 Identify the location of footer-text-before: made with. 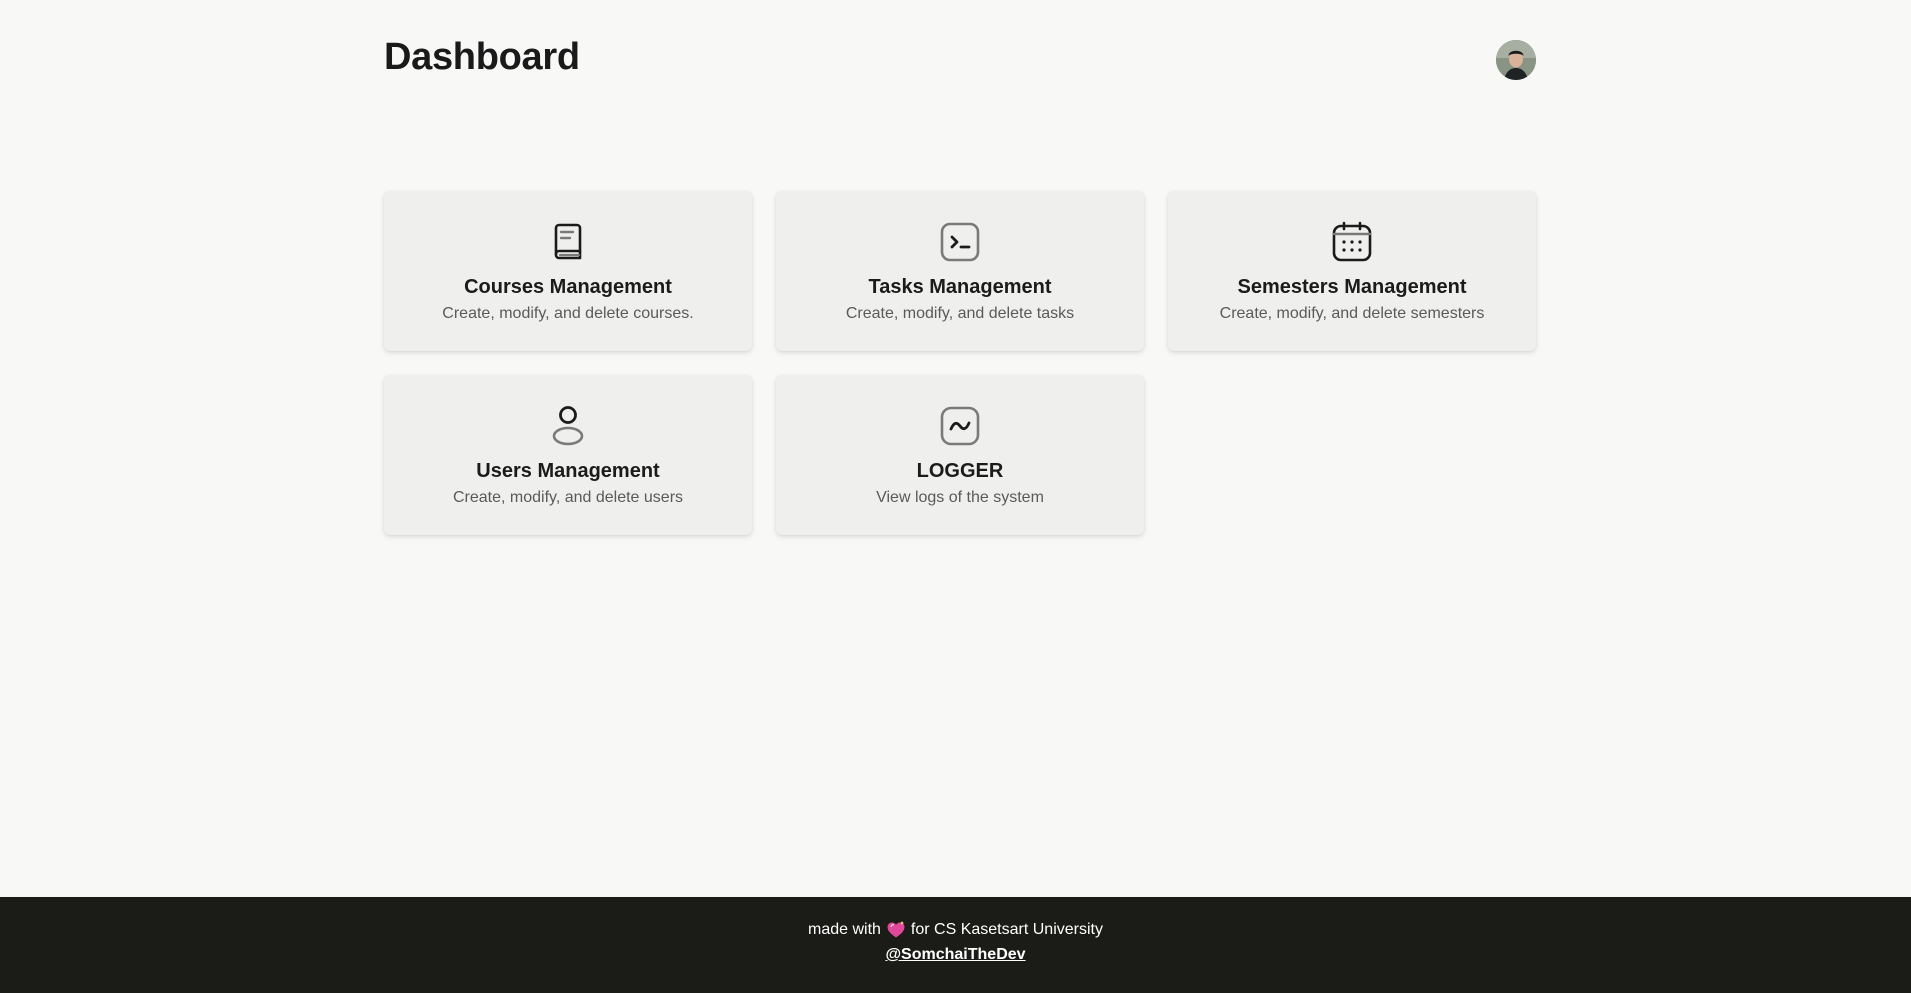
(844, 929).